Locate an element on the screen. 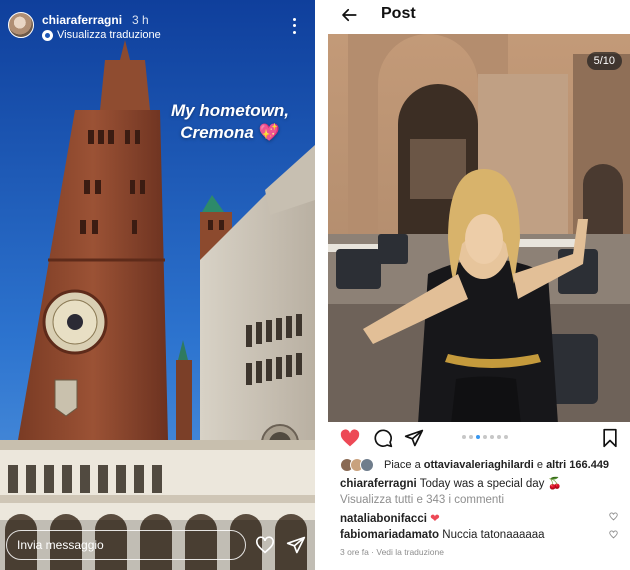 This screenshot has width=630, height=570. likes-connector: e is located at coordinates (539, 465).